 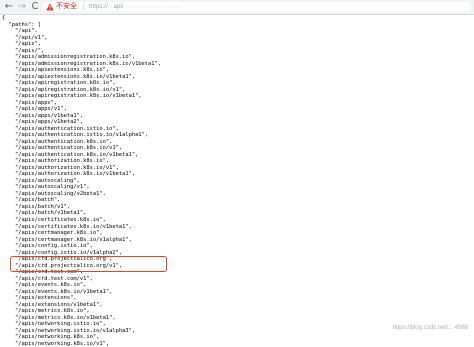 I want to click on highlight-annotation-box, so click(x=88, y=264).